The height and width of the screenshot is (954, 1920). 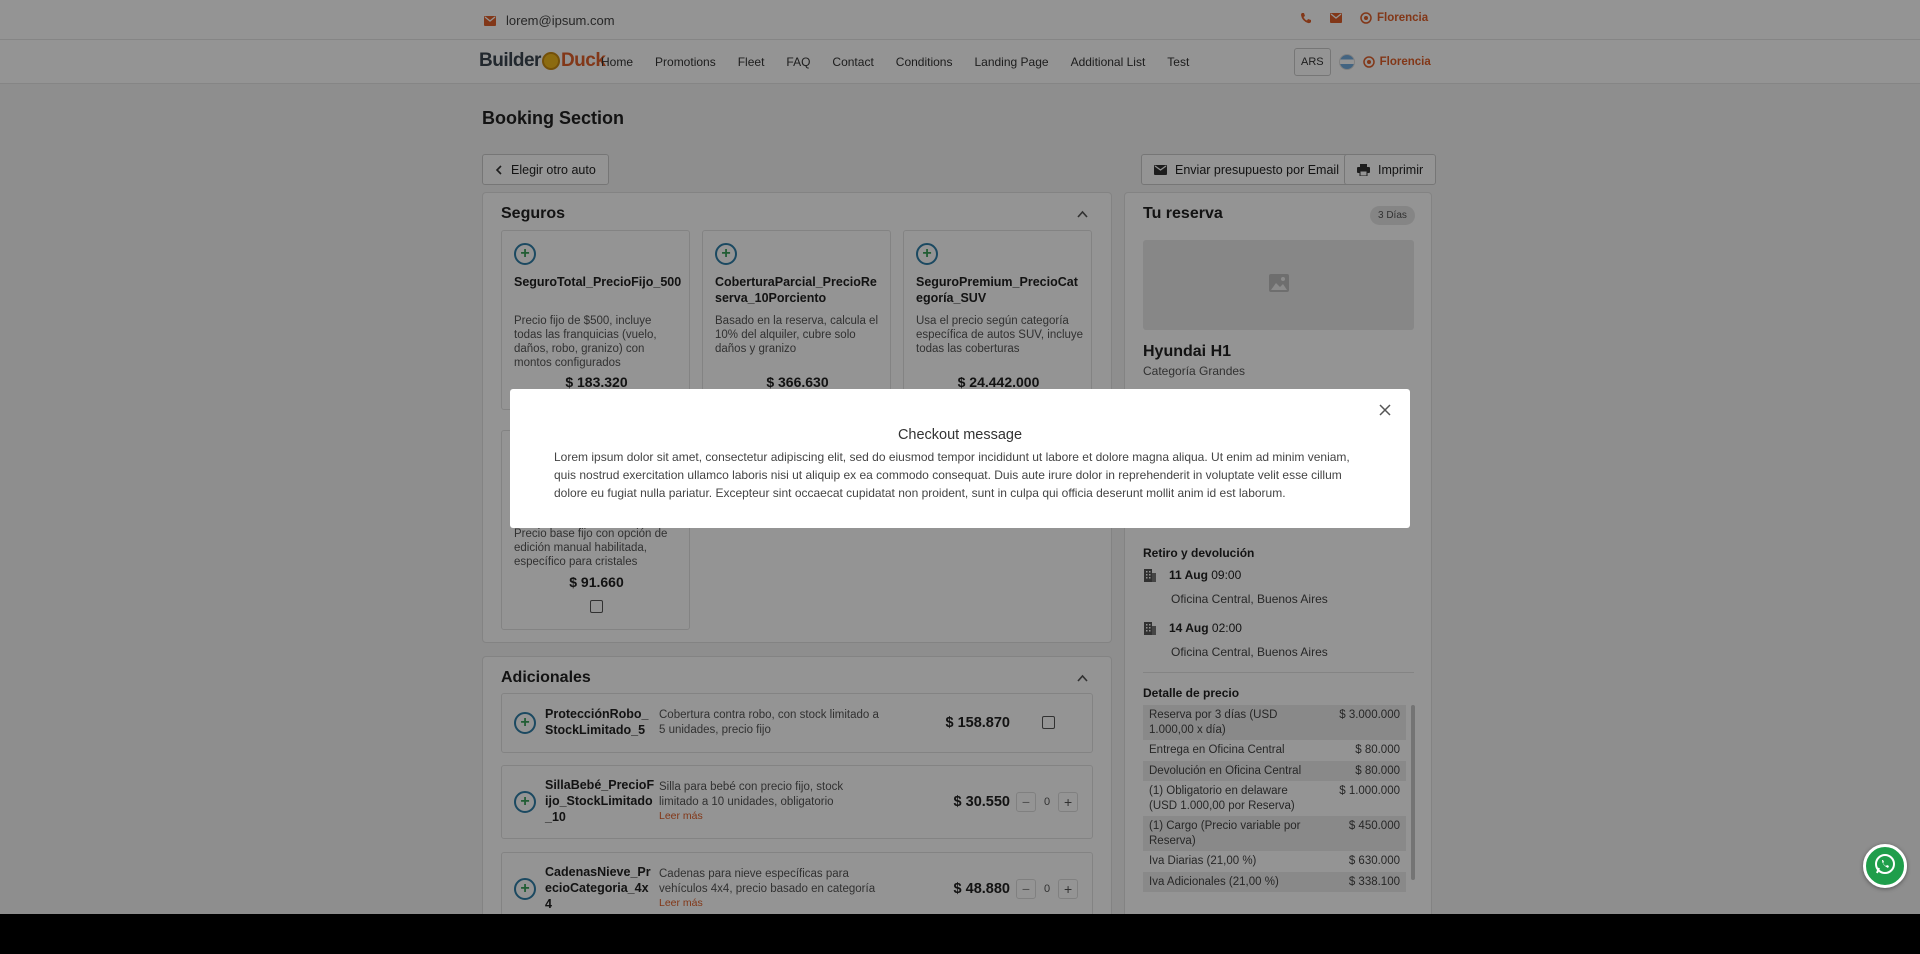 What do you see at coordinates (960, 435) in the screenshot?
I see `modal-title: Checkout message` at bounding box center [960, 435].